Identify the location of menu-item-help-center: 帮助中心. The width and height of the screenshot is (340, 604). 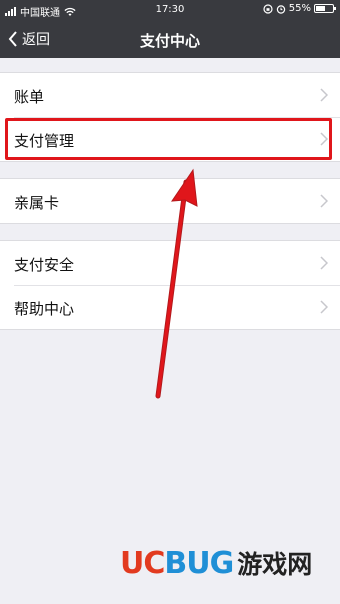
(170, 307).